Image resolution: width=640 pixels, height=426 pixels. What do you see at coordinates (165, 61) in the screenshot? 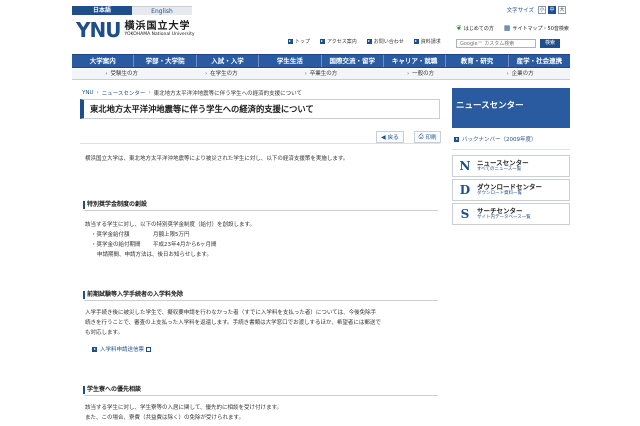
I see `gnav-faculties: 学部・大学院` at bounding box center [165, 61].